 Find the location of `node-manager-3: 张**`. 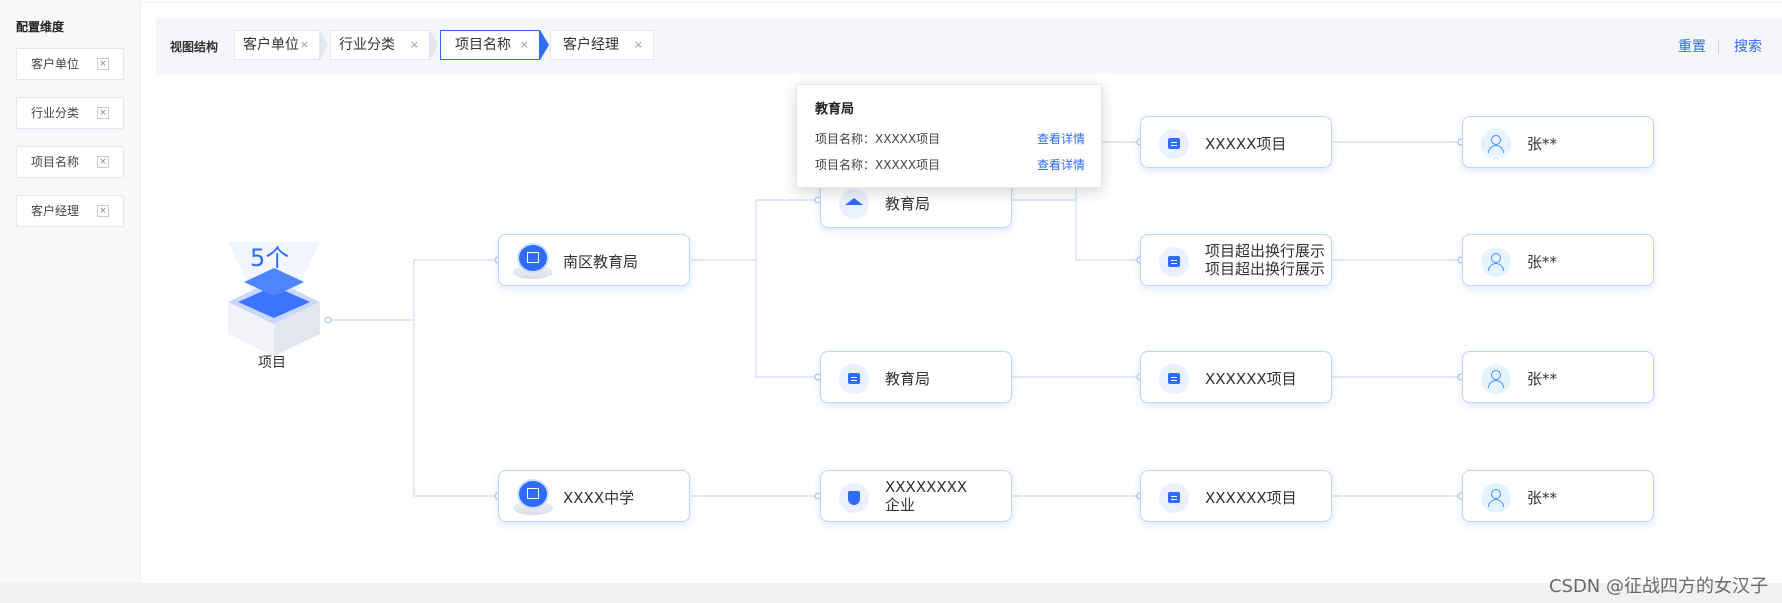

node-manager-3: 张** is located at coordinates (1558, 377).